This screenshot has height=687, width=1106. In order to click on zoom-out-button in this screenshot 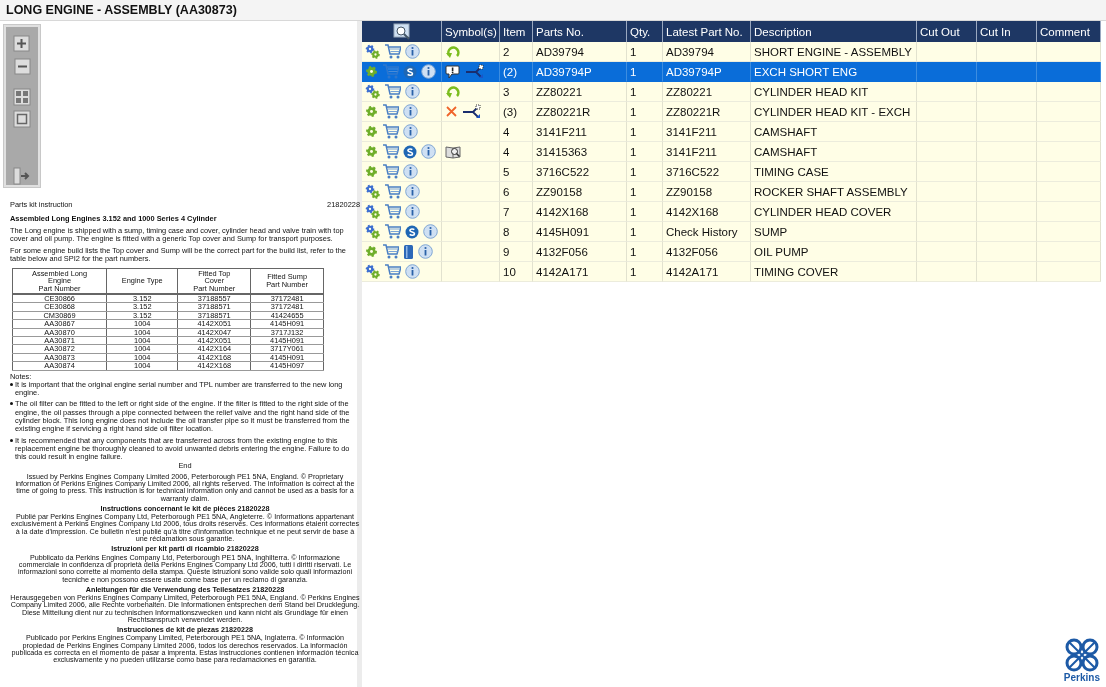, I will do `click(22, 66)`.